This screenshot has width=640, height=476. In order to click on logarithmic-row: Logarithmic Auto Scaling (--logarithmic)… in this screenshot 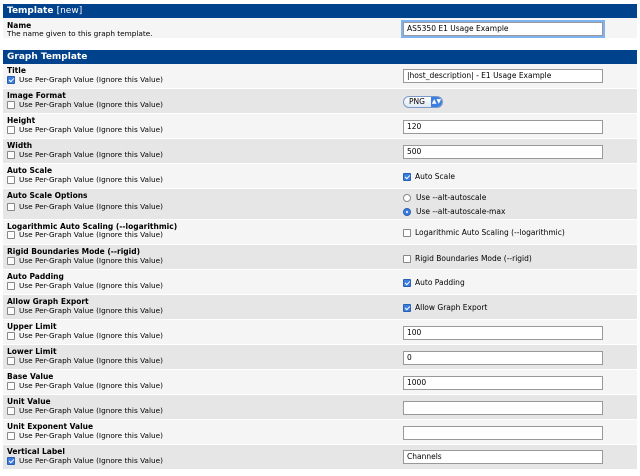, I will do `click(320, 232)`.